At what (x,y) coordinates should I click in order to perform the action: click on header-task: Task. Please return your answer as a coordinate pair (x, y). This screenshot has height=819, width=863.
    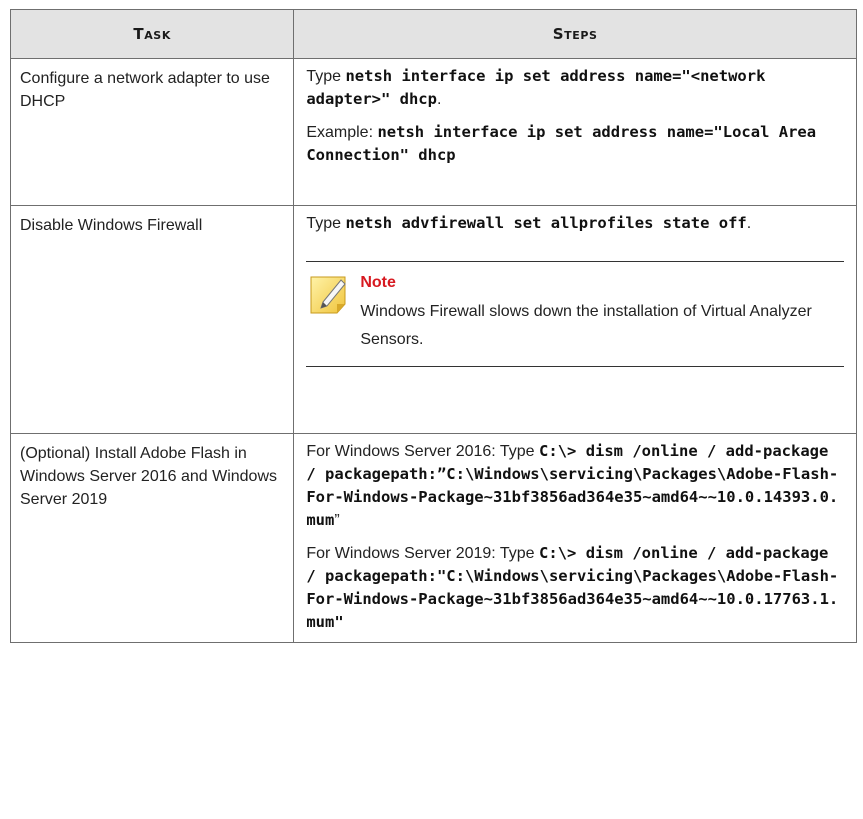
    Looking at the image, I should click on (152, 34).